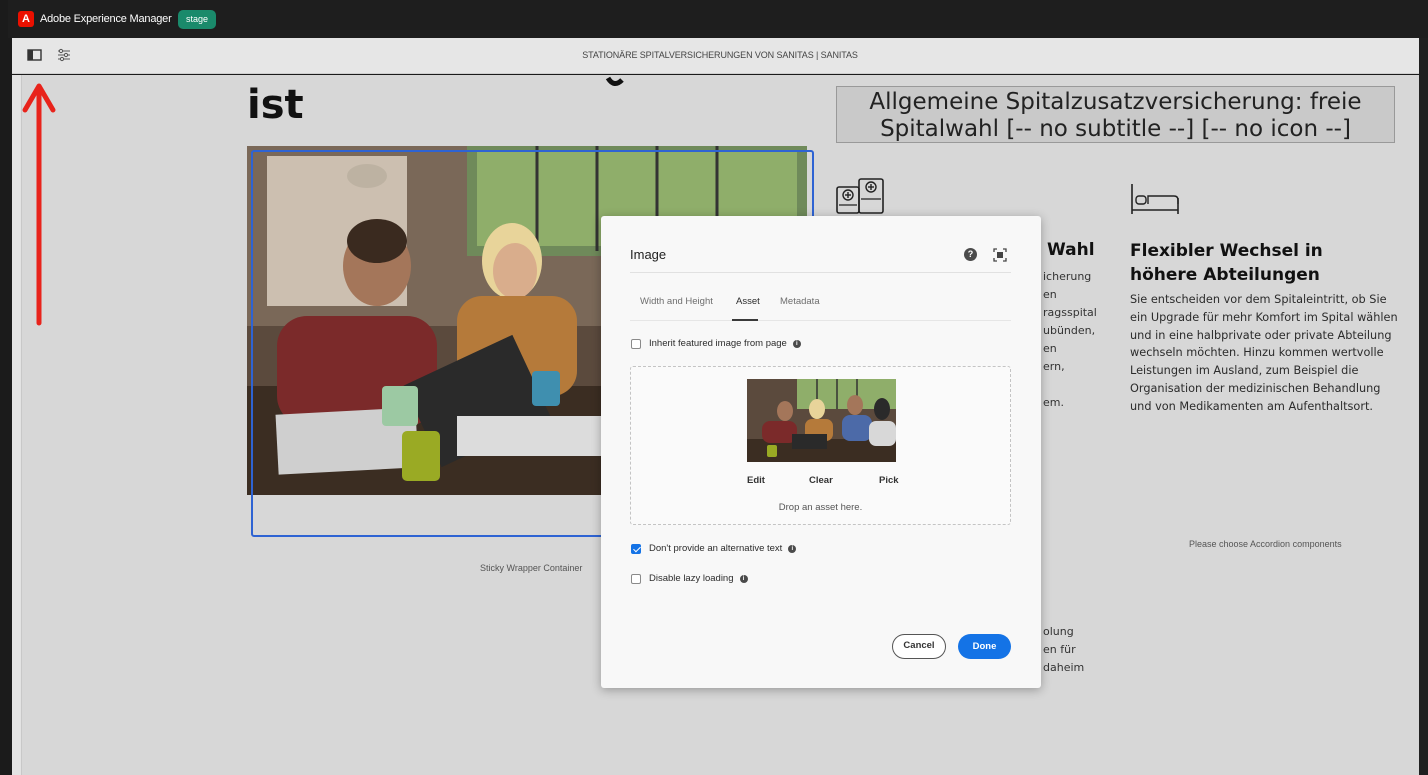 The image size is (1428, 775). Describe the element at coordinates (1054, 366) in the screenshot. I see `benefit-text-fragment: ern,` at that location.